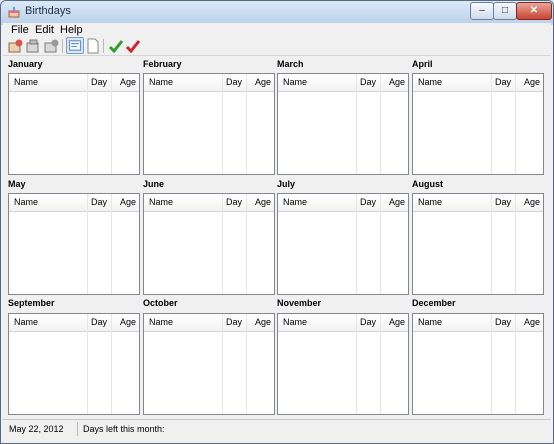 This screenshot has height=444, width=554. I want to click on status-date: May 22, 2012, so click(36, 429).